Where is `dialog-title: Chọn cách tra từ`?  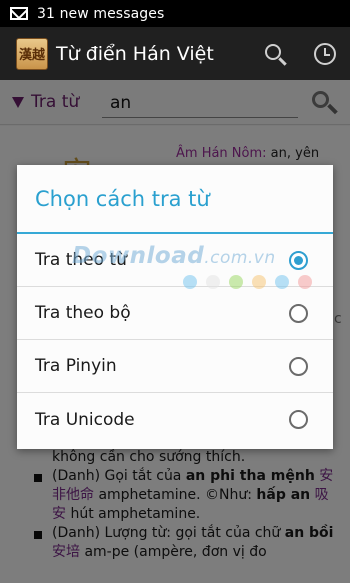
dialog-title: Chọn cách tra từ is located at coordinates (122, 198).